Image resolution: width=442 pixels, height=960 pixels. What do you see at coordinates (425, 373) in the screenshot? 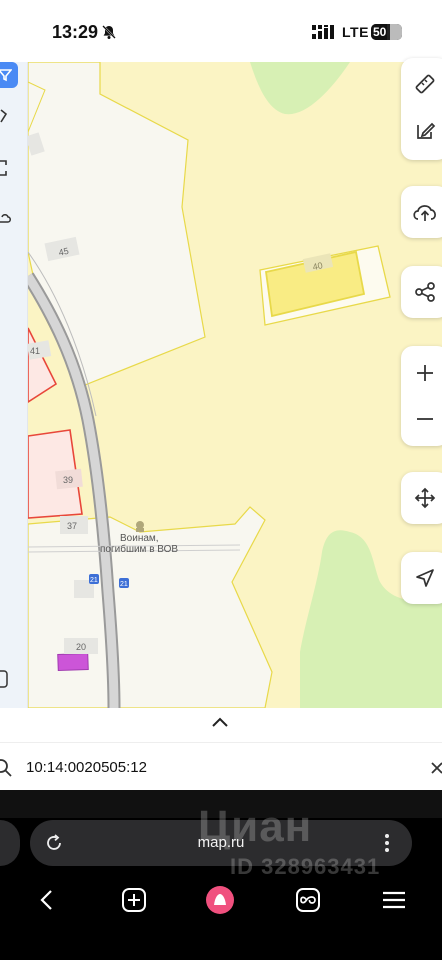
I see `zoom-in-icon` at bounding box center [425, 373].